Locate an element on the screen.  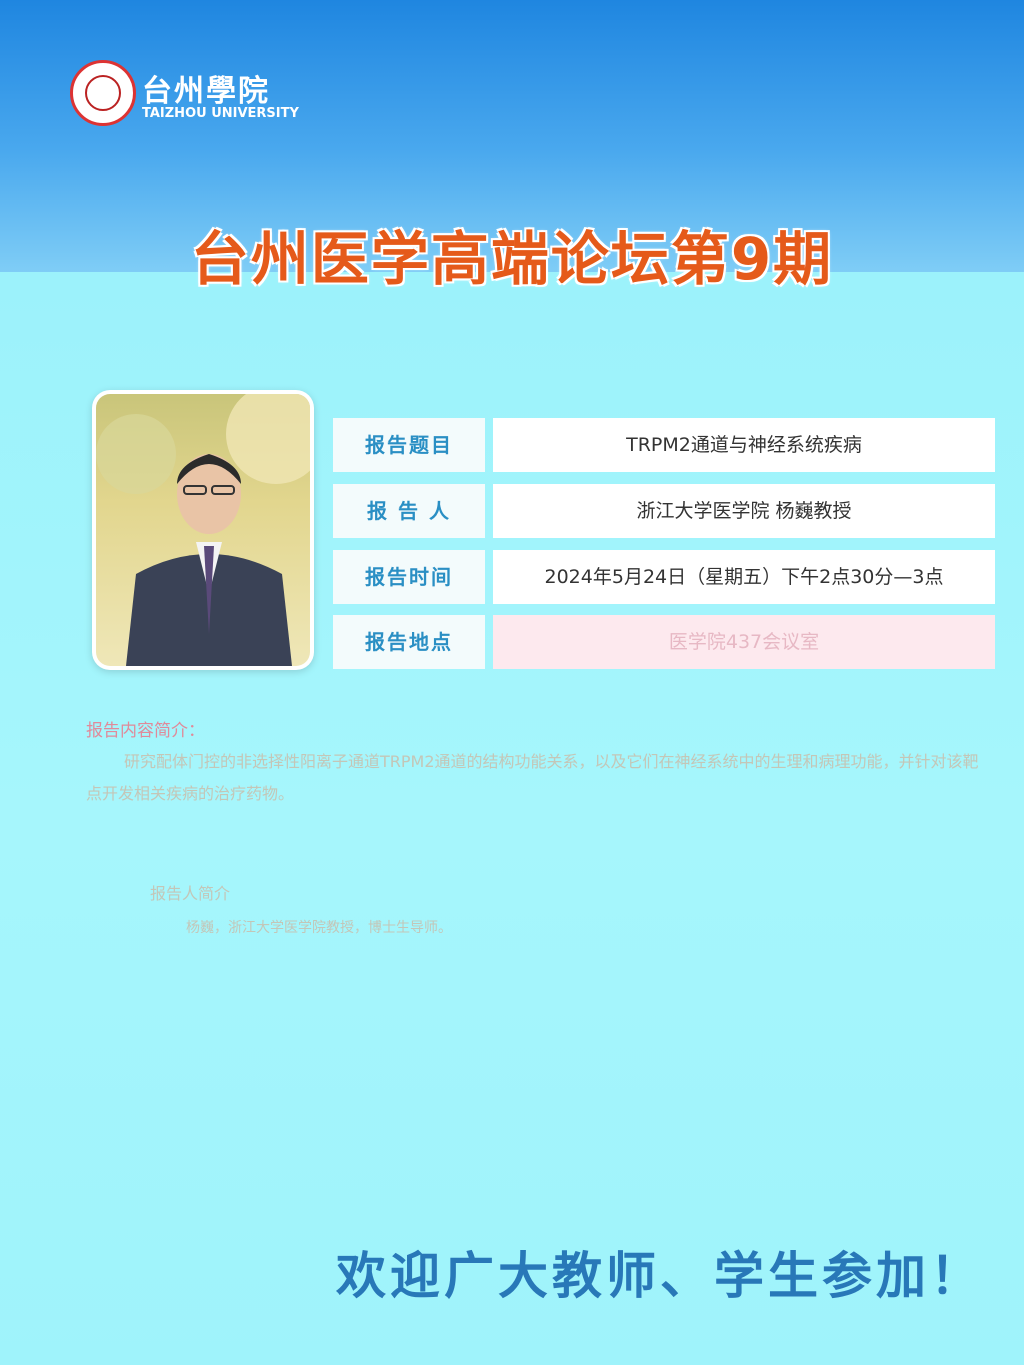
university-seal-logo is located at coordinates (103, 93).